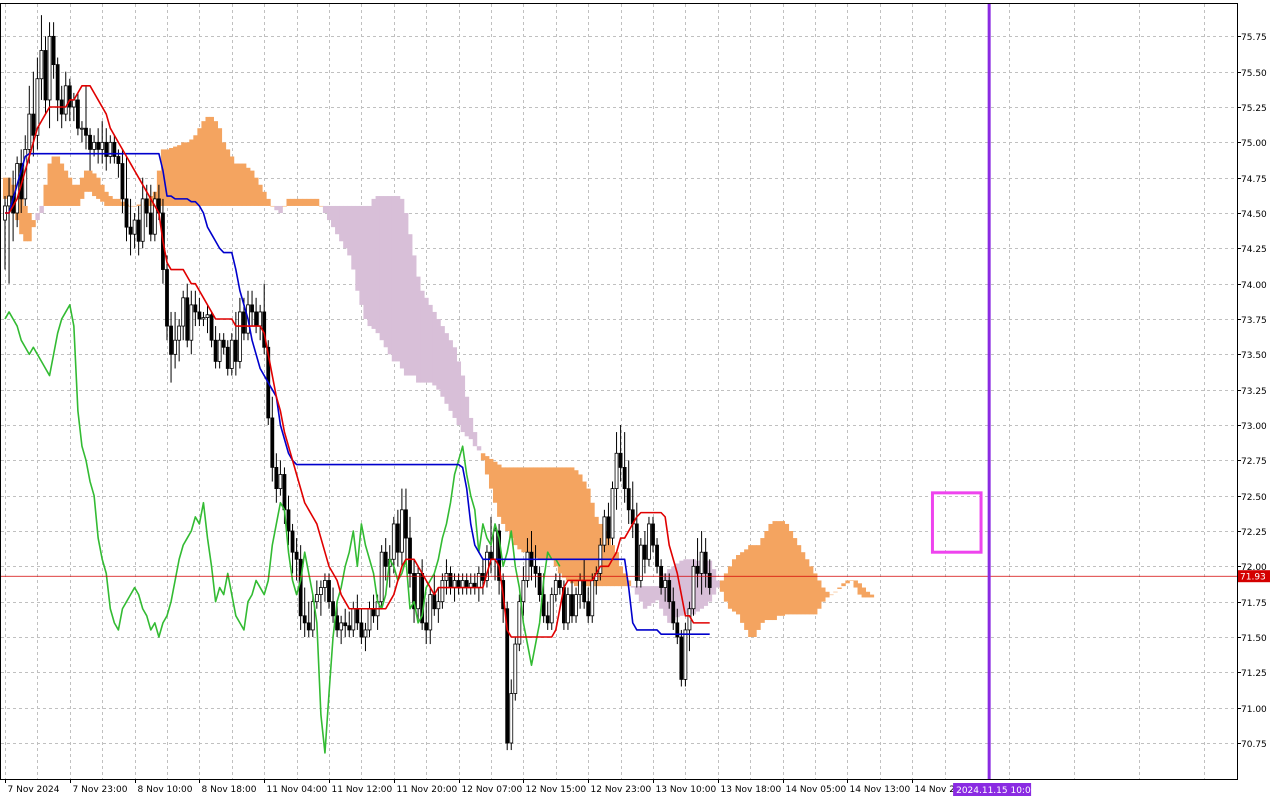 This screenshot has height=804, width=1280. Describe the element at coordinates (1254, 745) in the screenshot. I see `y-tick-label: 70.75` at that location.